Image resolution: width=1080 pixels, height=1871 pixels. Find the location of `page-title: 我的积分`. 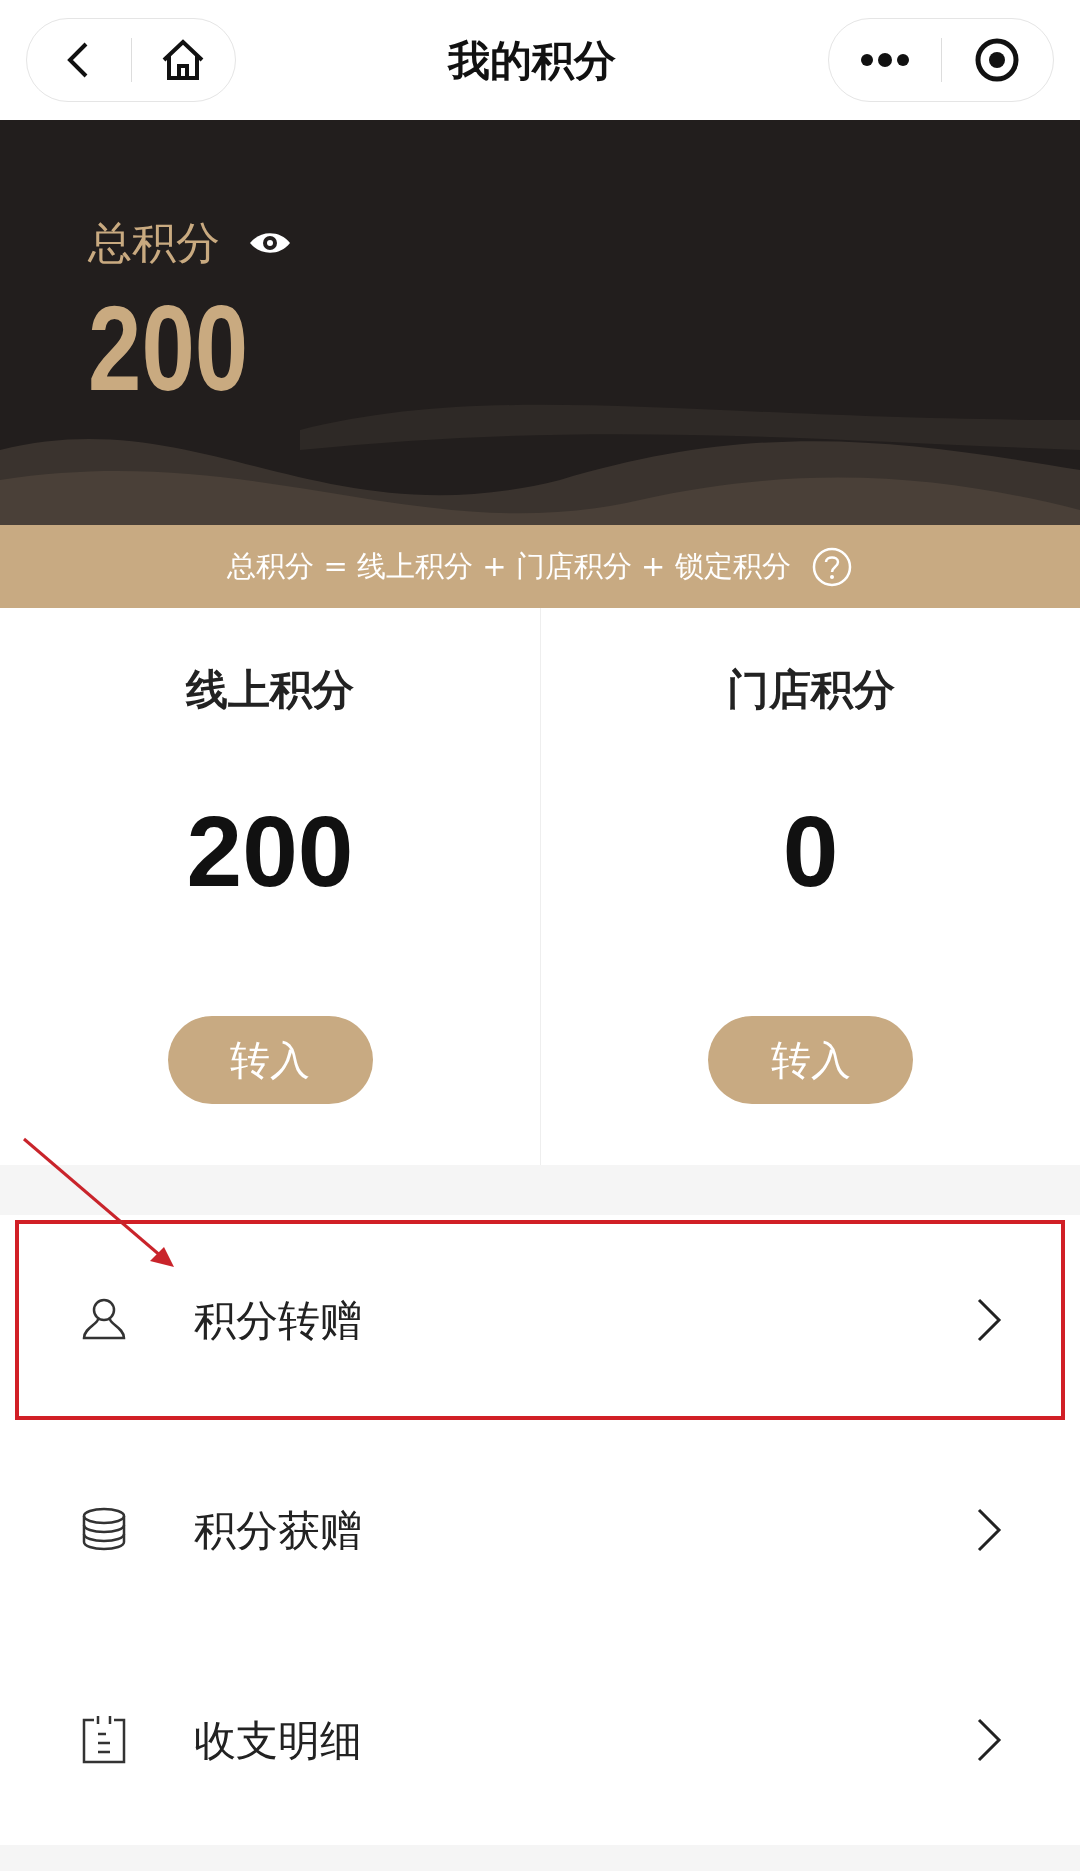

page-title: 我的积分 is located at coordinates (532, 60).